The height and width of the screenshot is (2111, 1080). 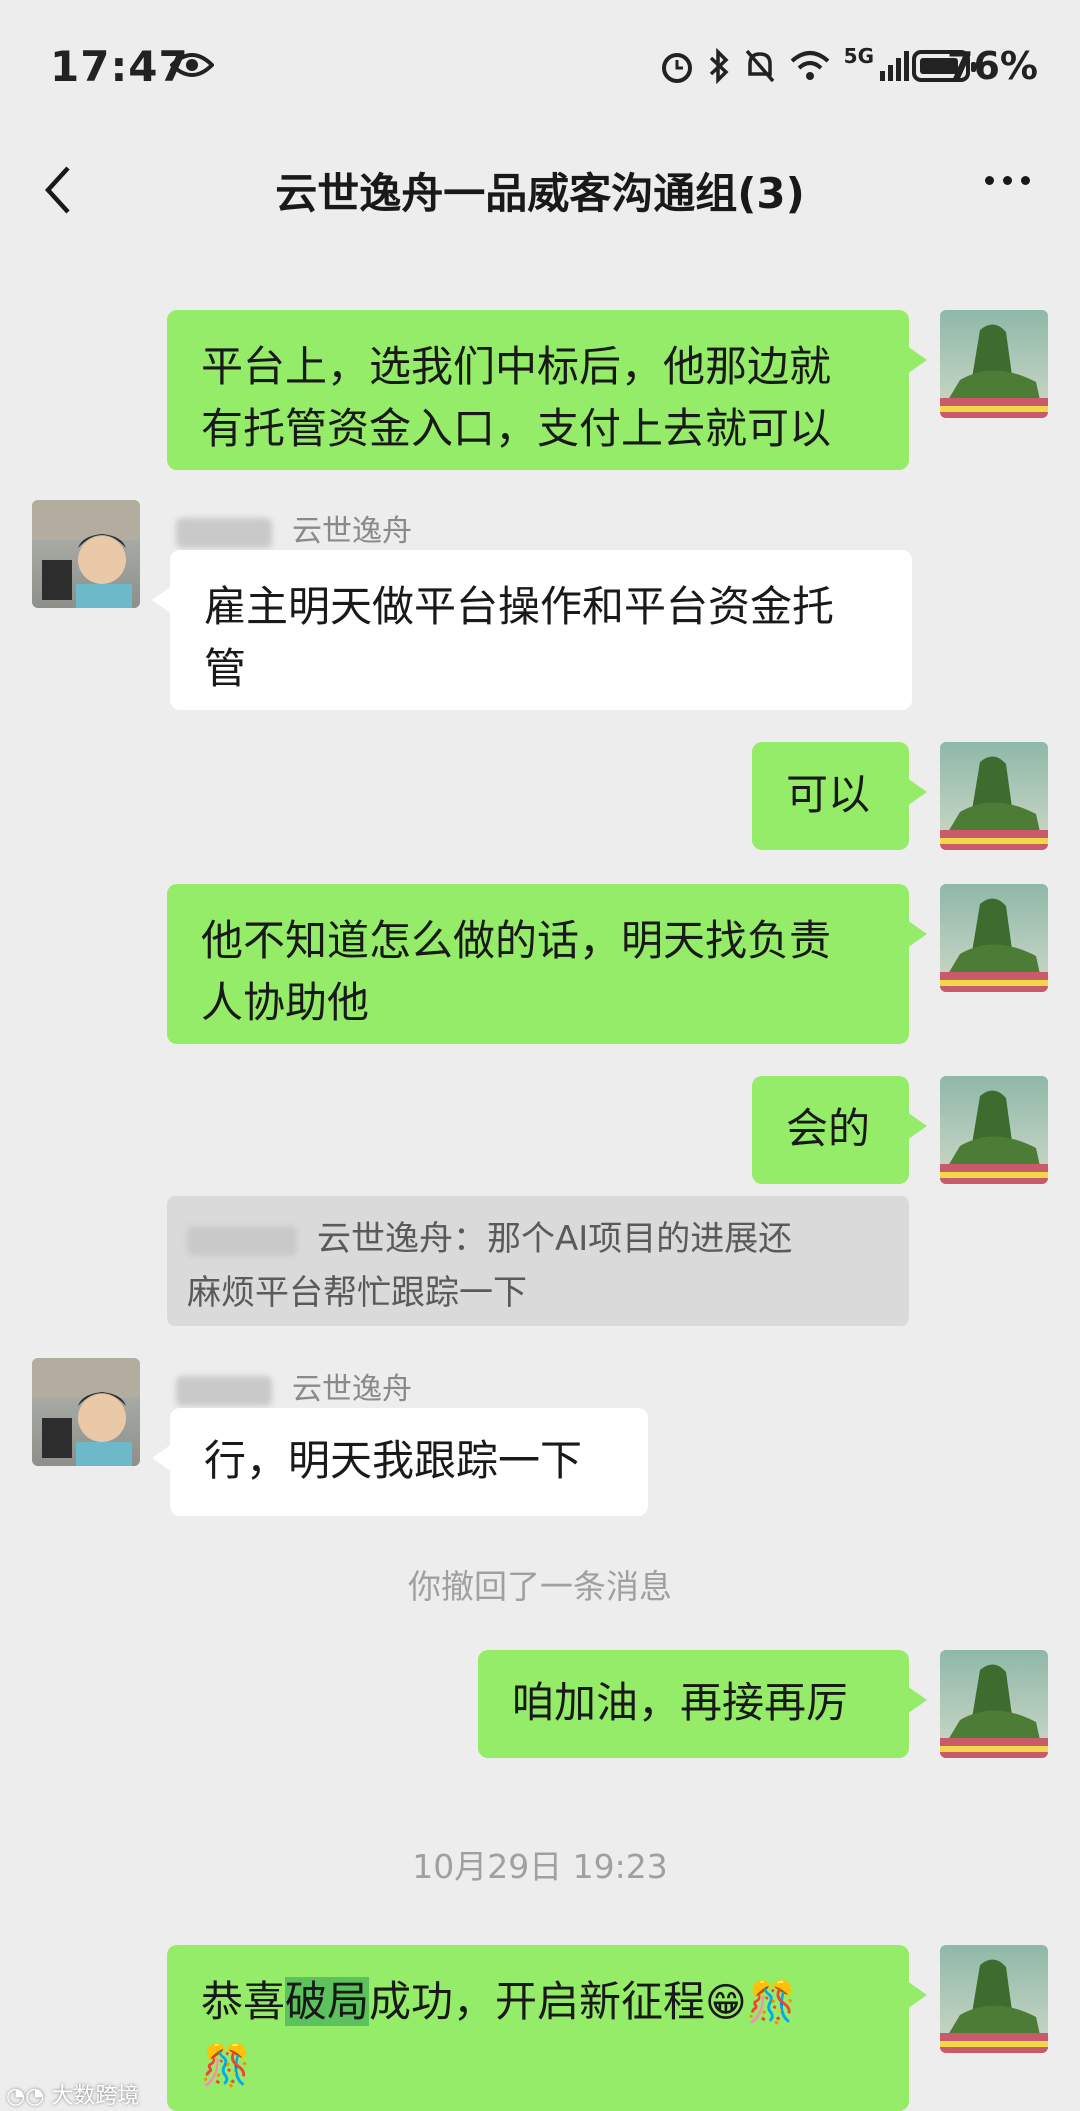 What do you see at coordinates (519, 606) in the screenshot?
I see `message-text: 雇主明天做平台操作和平台资金托` at bounding box center [519, 606].